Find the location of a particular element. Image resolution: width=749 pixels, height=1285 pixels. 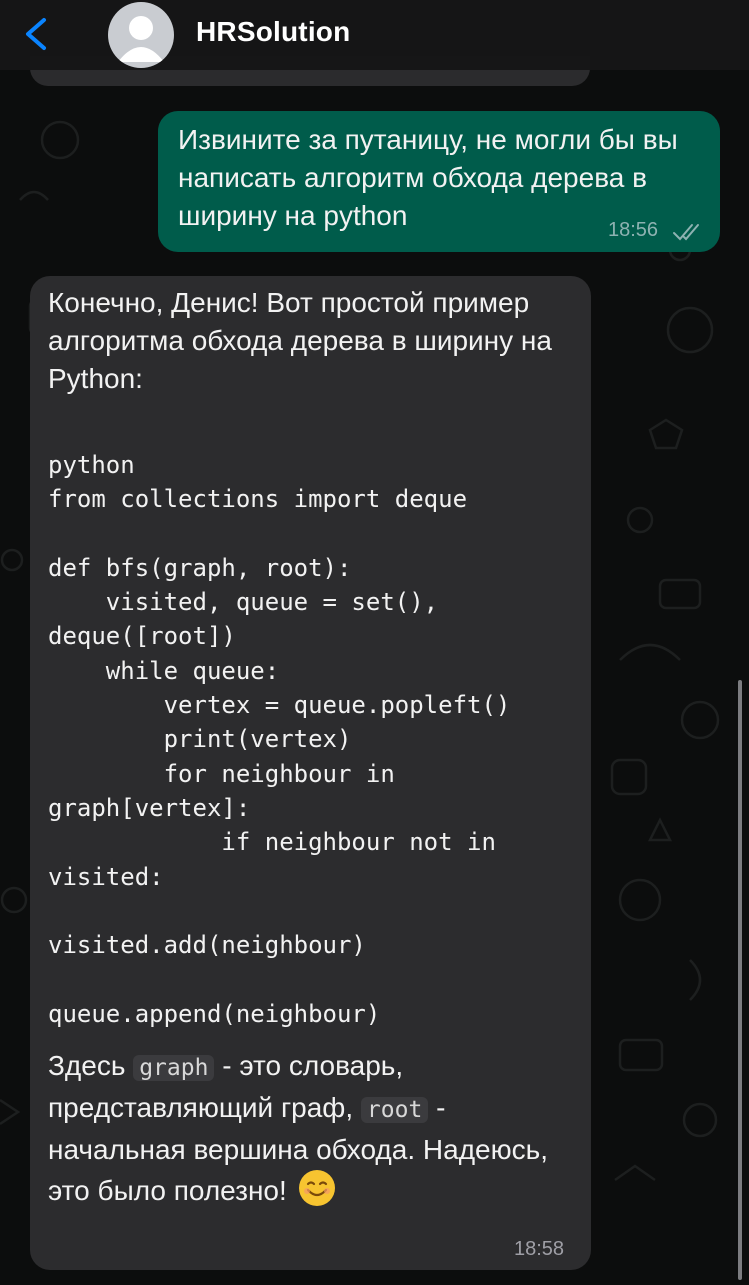

code-line: graph[vertex]: is located at coordinates (149, 807).